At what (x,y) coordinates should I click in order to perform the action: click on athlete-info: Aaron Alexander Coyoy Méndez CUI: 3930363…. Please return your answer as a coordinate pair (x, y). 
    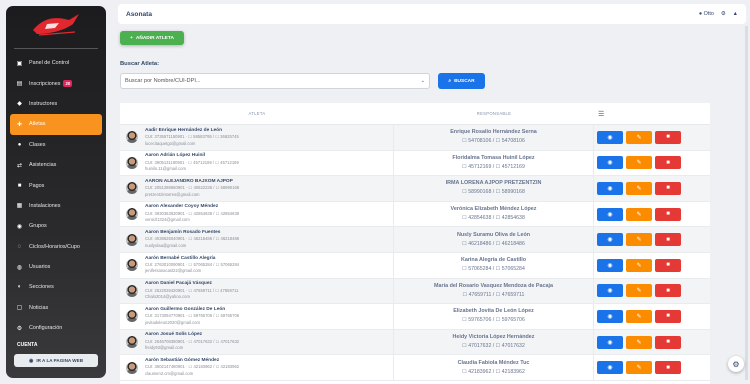
    Looking at the image, I should click on (192, 213).